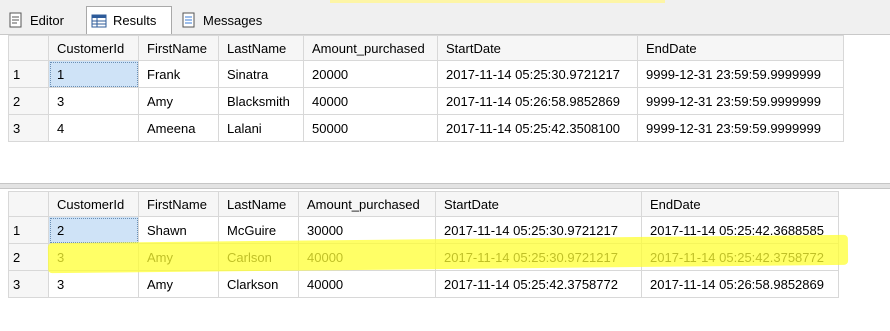 The width and height of the screenshot is (890, 331). Describe the element at coordinates (261, 101) in the screenshot. I see `table-cell: Blacksmith` at that location.